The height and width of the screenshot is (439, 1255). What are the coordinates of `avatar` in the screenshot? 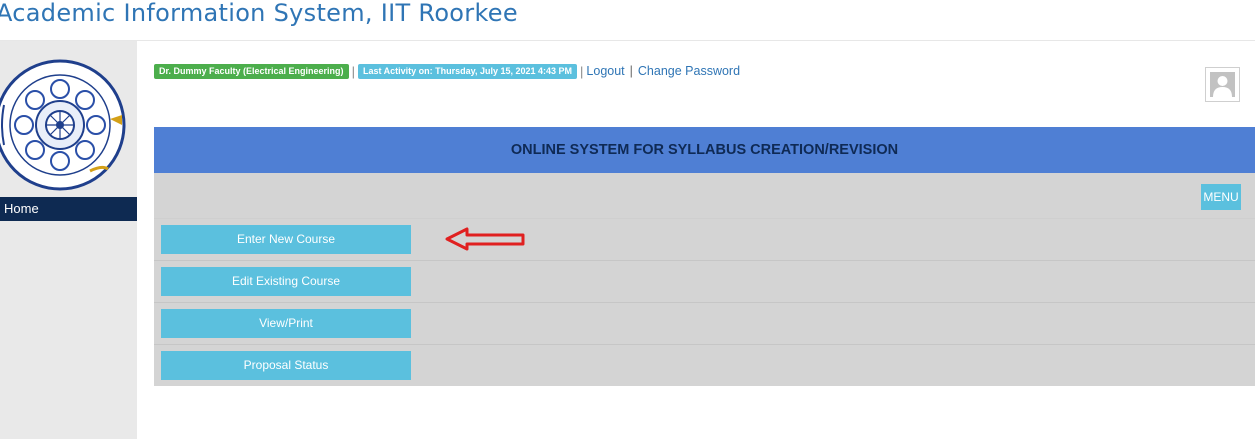 It's located at (1222, 84).